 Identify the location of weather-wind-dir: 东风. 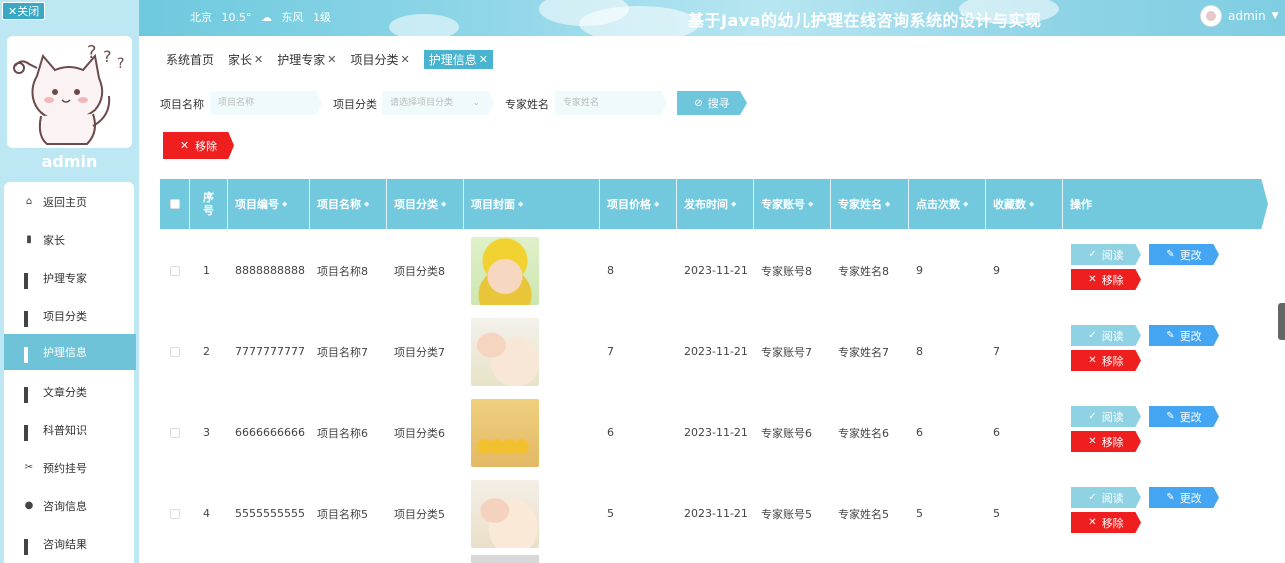
(292, 17).